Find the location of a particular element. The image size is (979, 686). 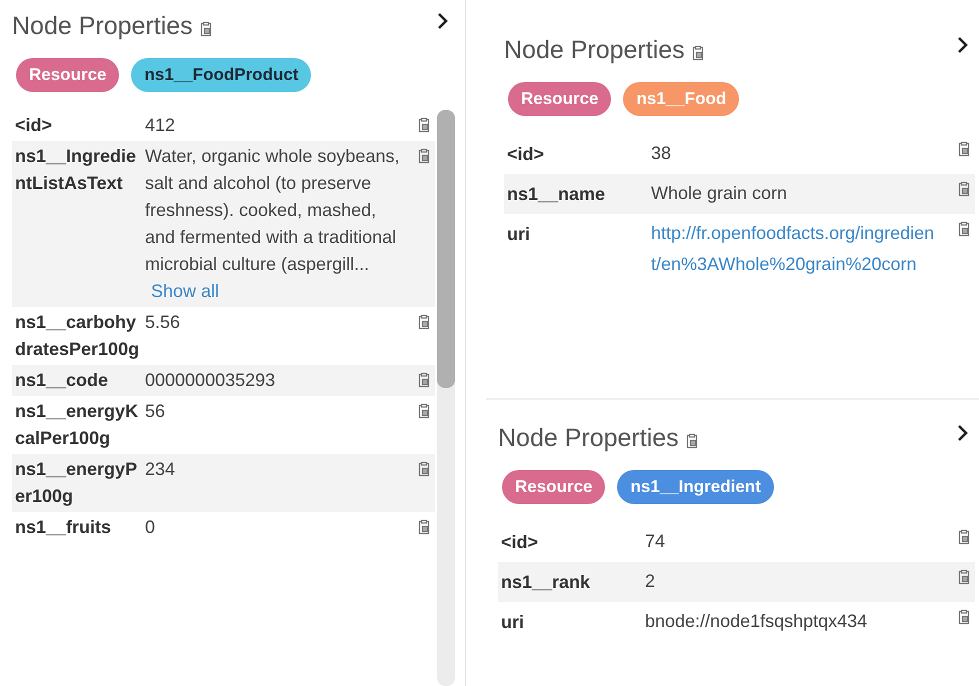

property-value: 38 is located at coordinates (661, 153).